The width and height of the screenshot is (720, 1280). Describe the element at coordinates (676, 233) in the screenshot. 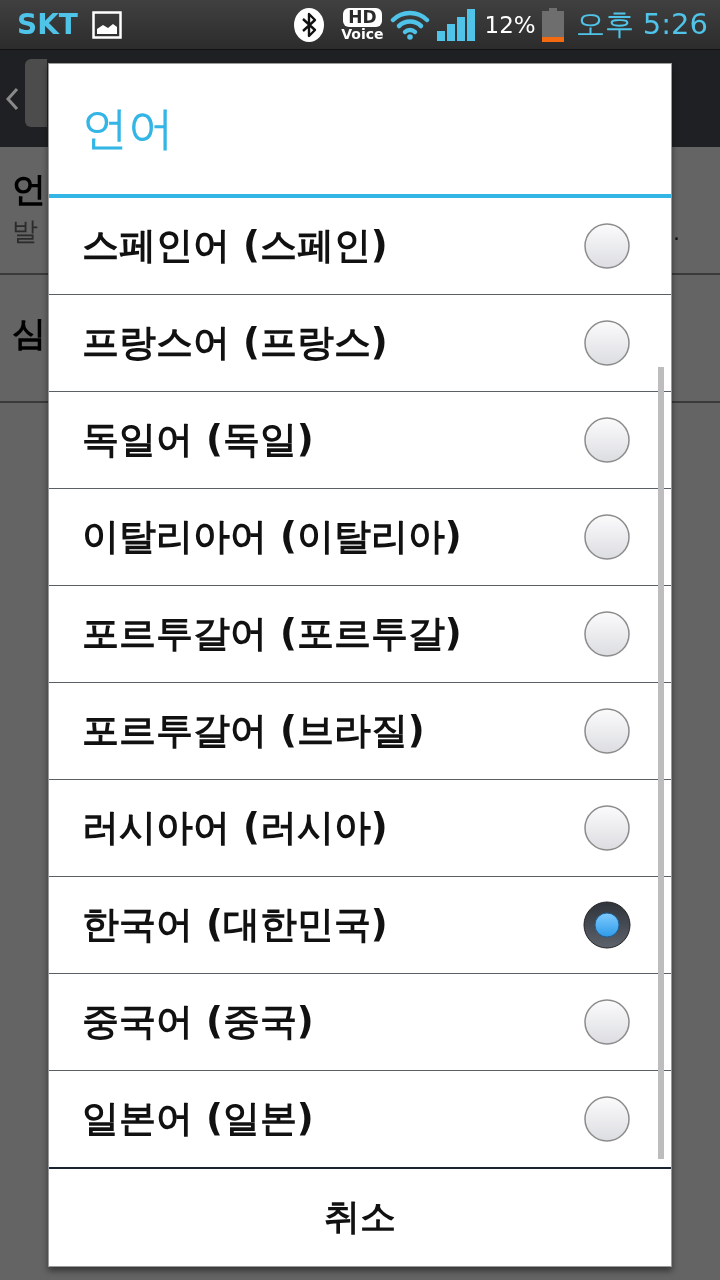

I see `ellipsis-text: .` at that location.